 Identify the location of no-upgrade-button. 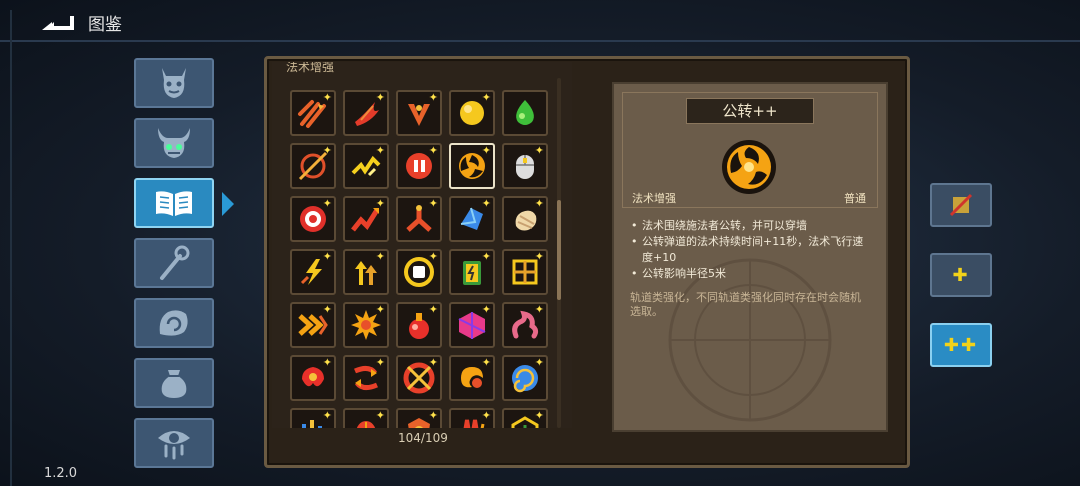
(961, 205).